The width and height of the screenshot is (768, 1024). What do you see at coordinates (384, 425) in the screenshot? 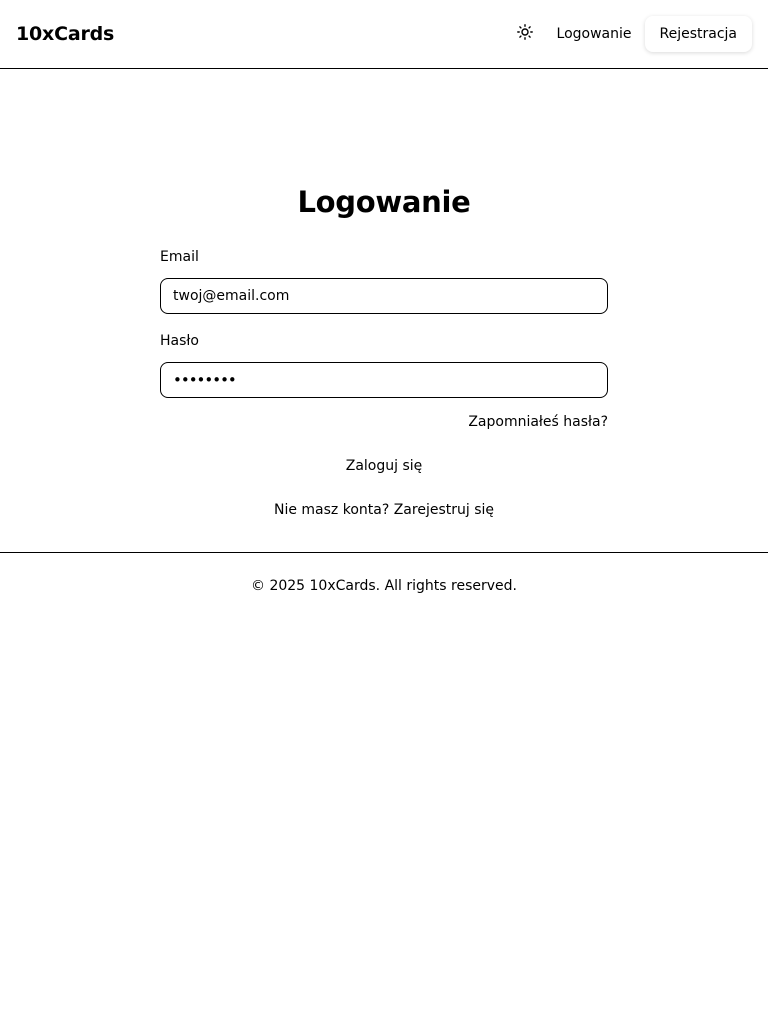
I see `forgot-row: Zapomniałeś hasła?` at bounding box center [384, 425].